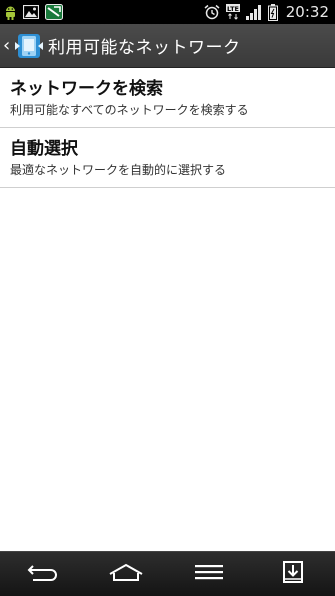  I want to click on menu-icon, so click(209, 574).